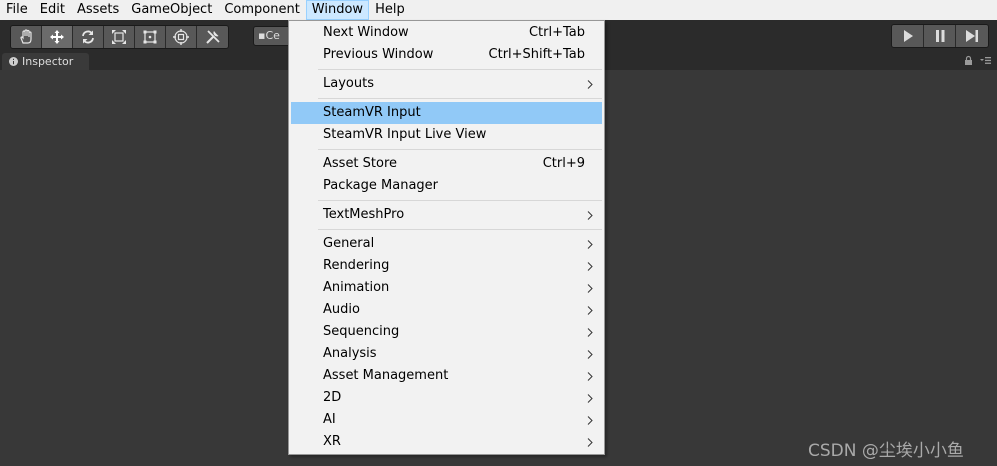  I want to click on hand-tool-icon, so click(26, 36).